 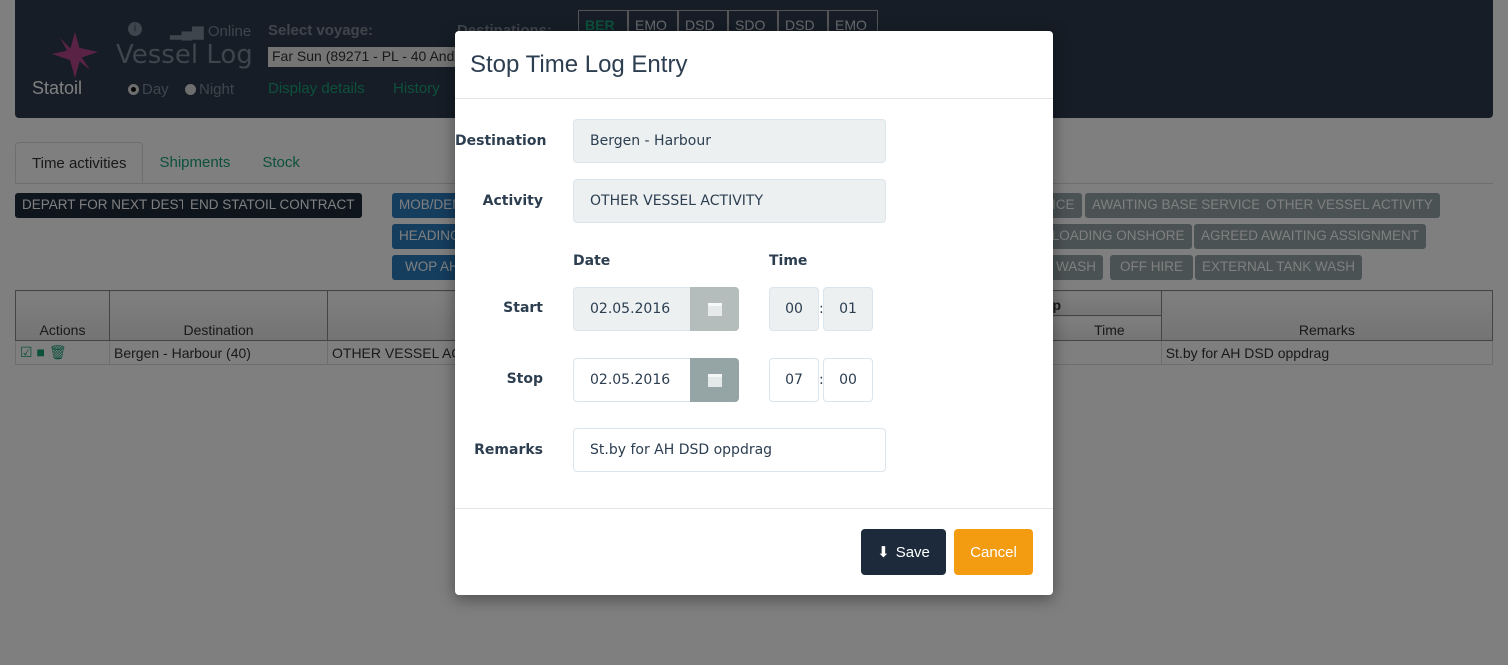 I want to click on save-button: ⬇ Save, so click(x=903, y=552).